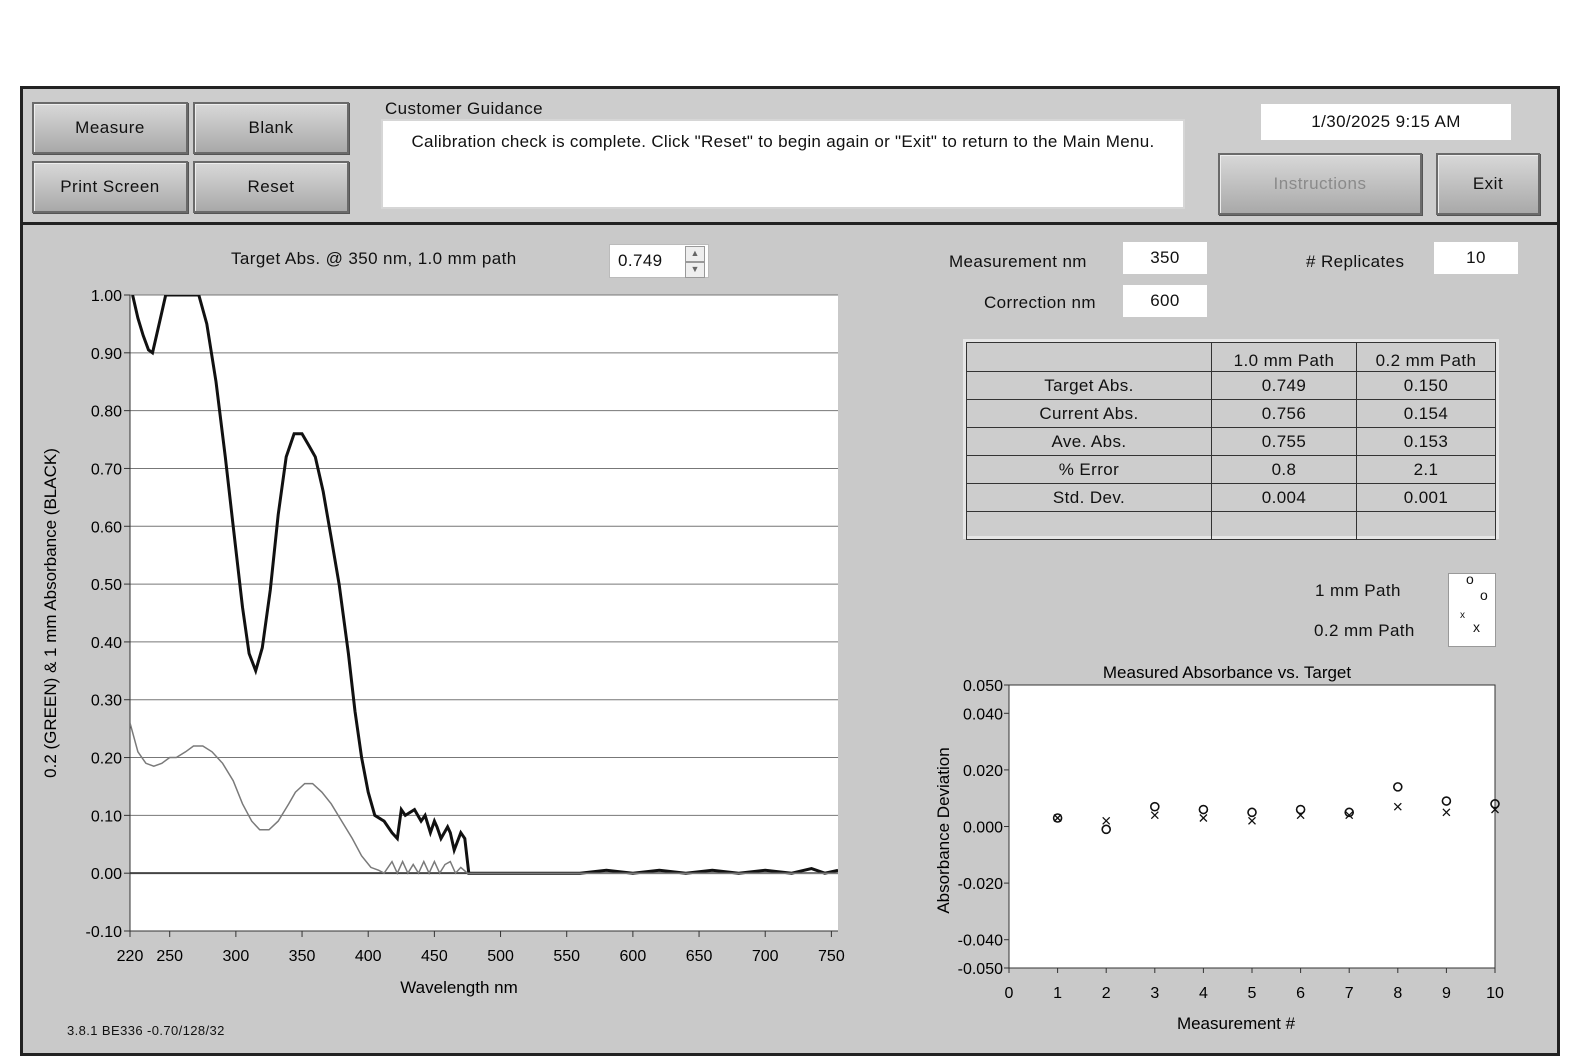 The width and height of the screenshot is (1570, 1063). I want to click on table-row: Std. Dev. 0.004 0.001, so click(1231, 497).